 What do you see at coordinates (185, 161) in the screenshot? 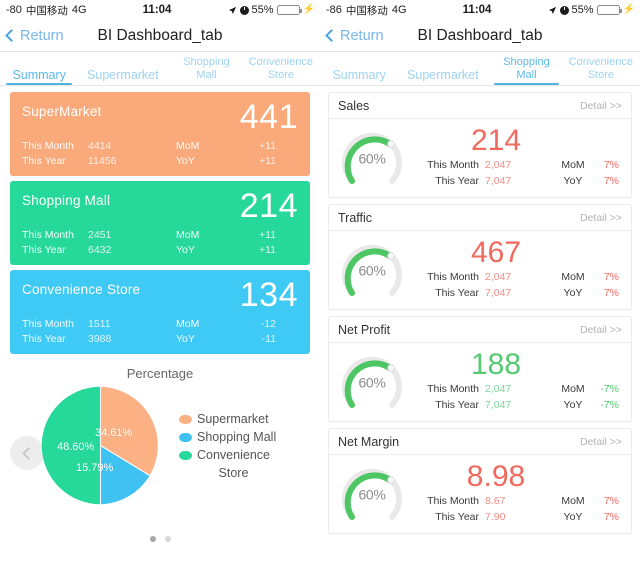
I see `yoy-label: YoY` at bounding box center [185, 161].